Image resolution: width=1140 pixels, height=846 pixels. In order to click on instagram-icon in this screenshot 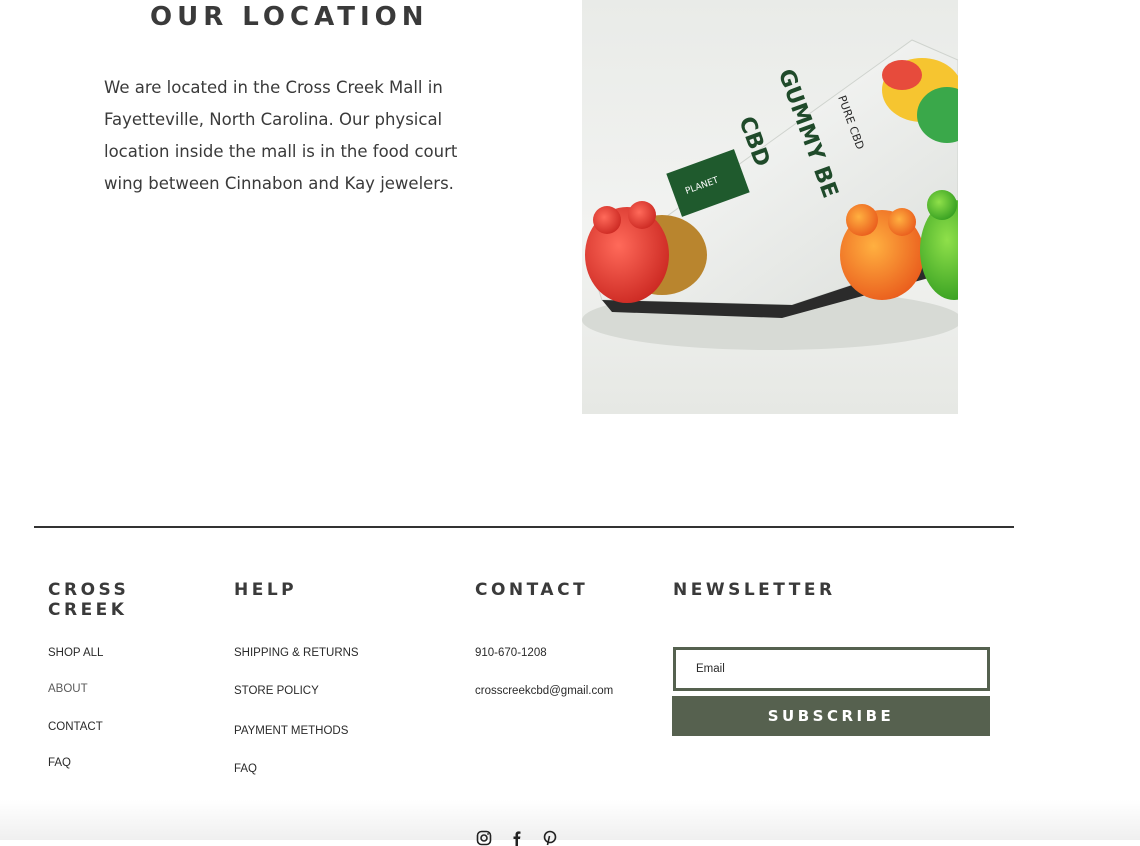, I will do `click(484, 838)`.